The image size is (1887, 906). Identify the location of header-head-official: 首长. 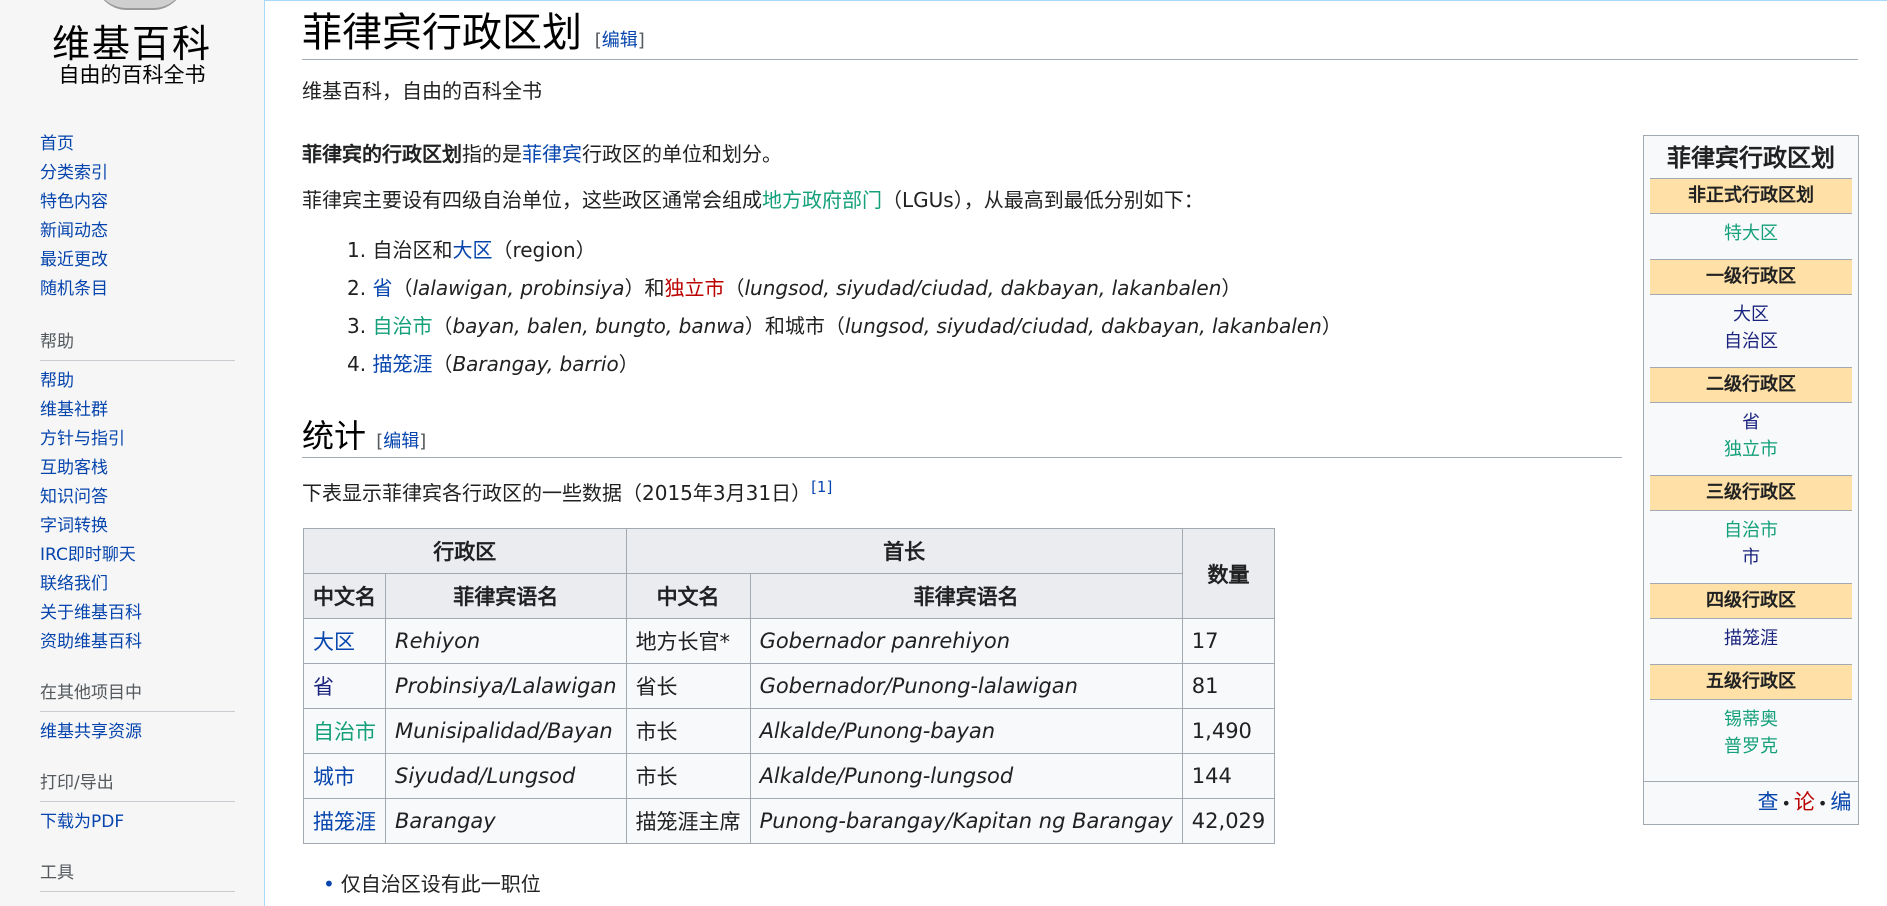
(904, 551).